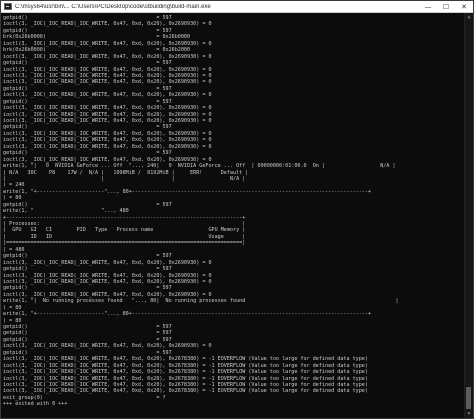 This screenshot has width=474, height=419. Describe the element at coordinates (468, 398) in the screenshot. I see `scrollbar-thumb` at that location.